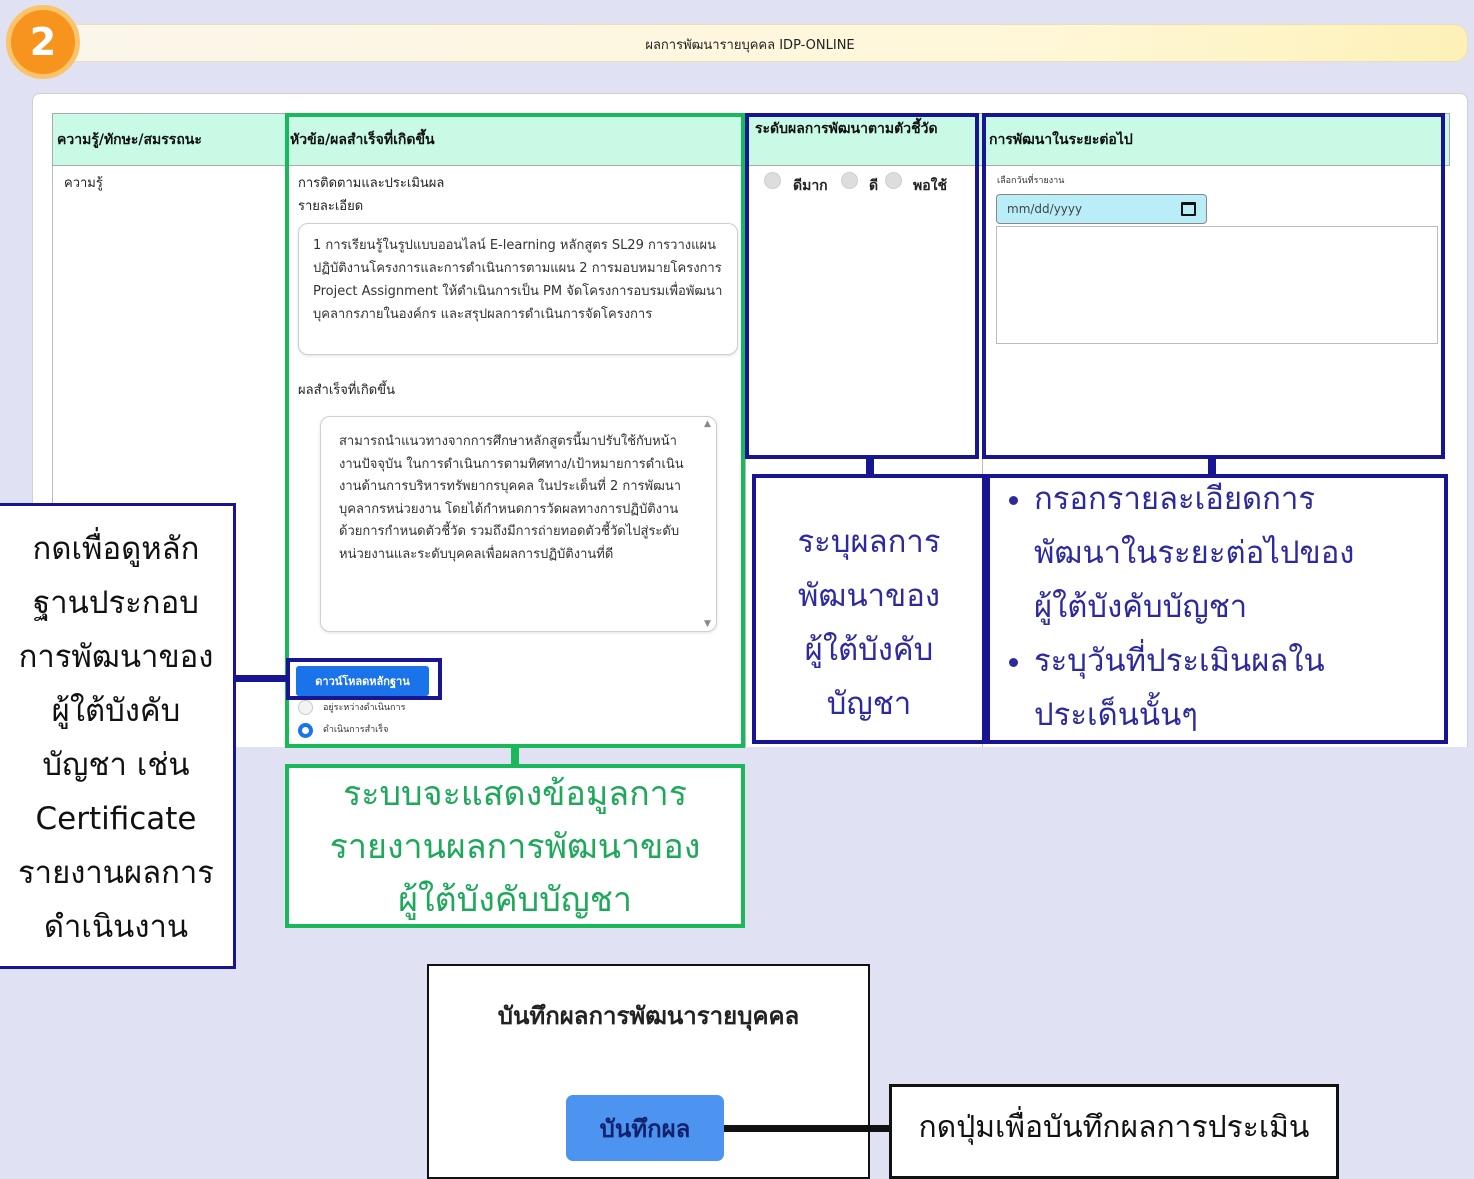 This screenshot has width=1474, height=1179. I want to click on save-callout-text: กดปุ่มเพื่อบันทึกผลการประเมิน, so click(1114, 1127).